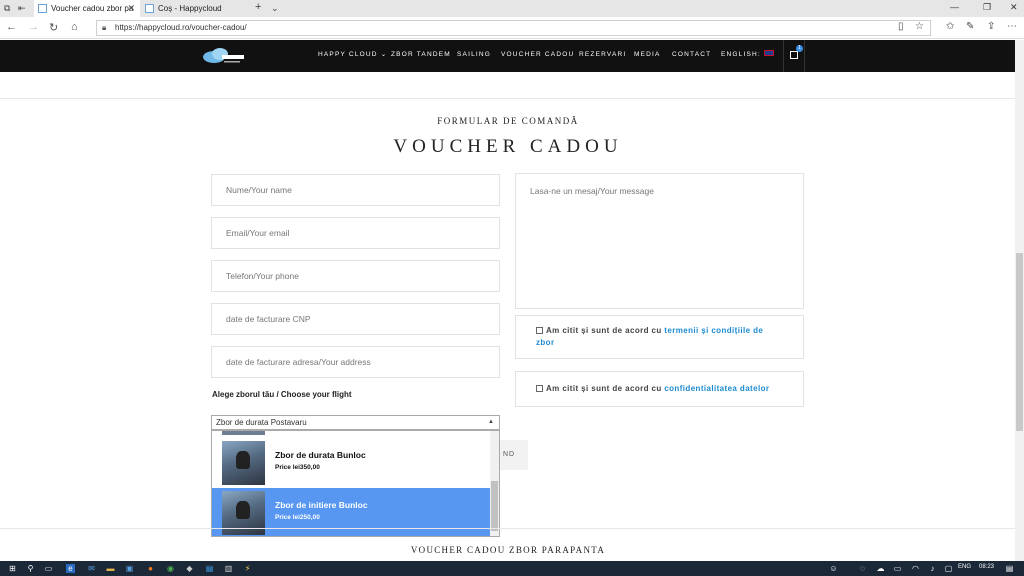  I want to click on privacy-link: confidentialitatea datelor, so click(716, 388).